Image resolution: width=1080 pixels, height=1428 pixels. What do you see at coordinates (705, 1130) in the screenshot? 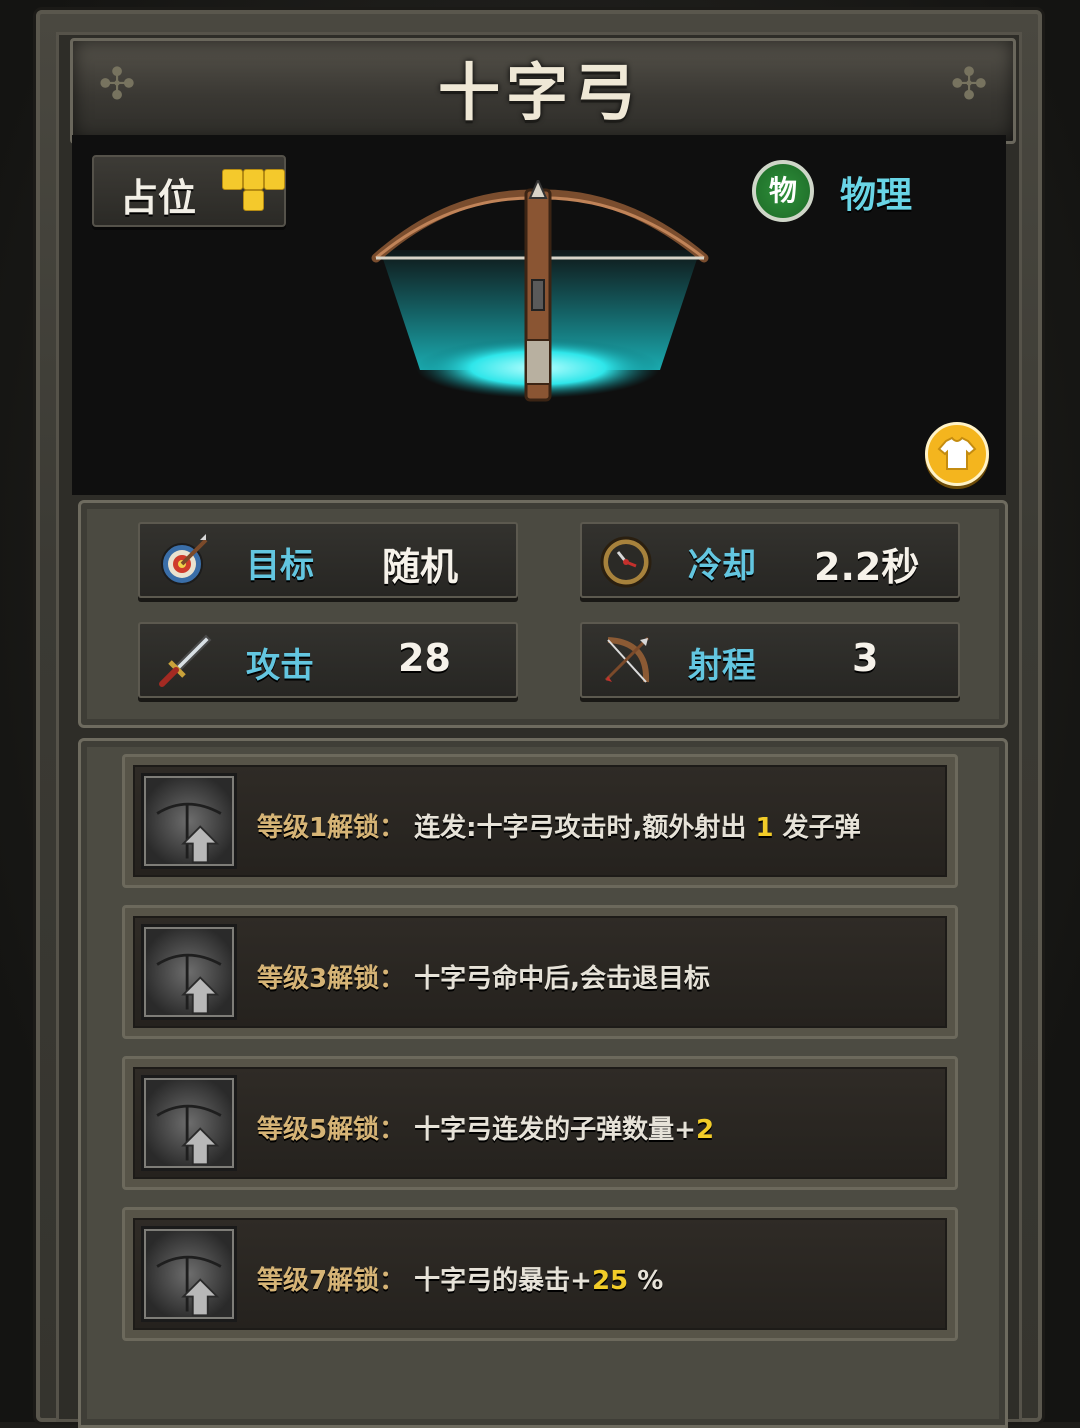
I see `unlock-number: 2` at bounding box center [705, 1130].